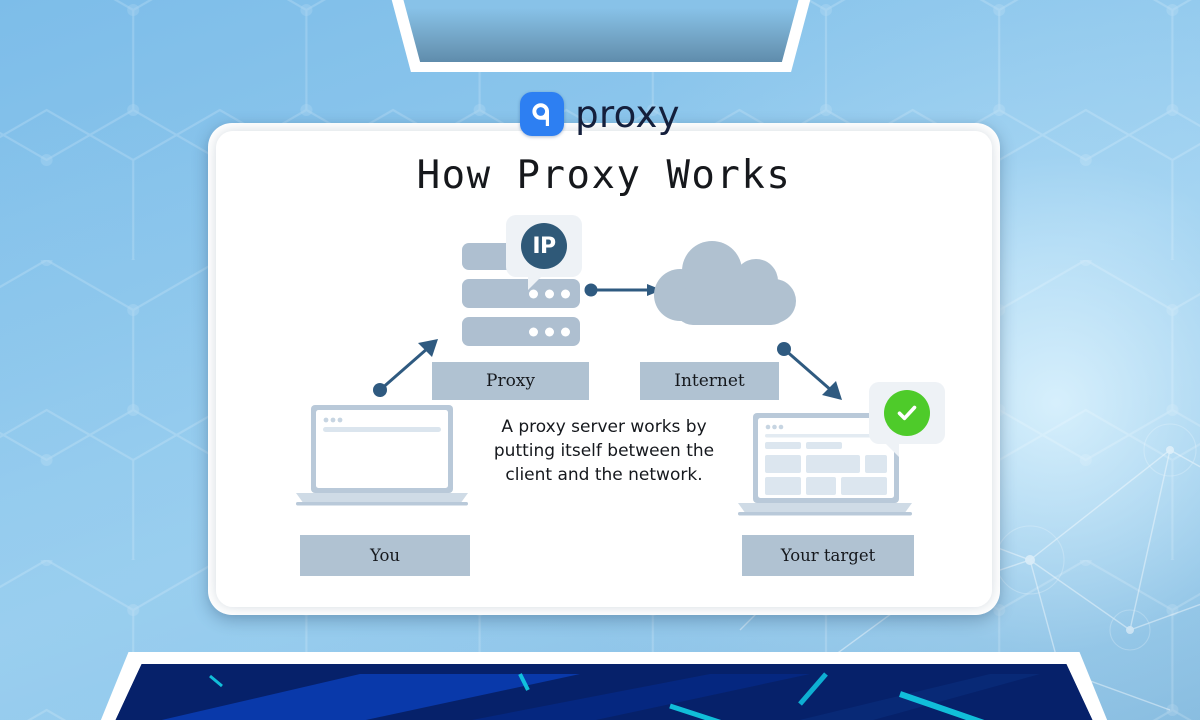 The width and height of the screenshot is (1200, 720). I want to click on laptop-browser-icon, so click(382, 455).